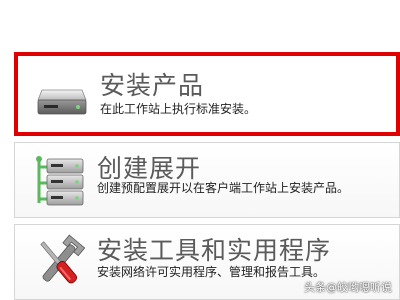 The height and width of the screenshot is (300, 400). Describe the element at coordinates (214, 250) in the screenshot. I see `install-tools-title: 安装工具和实用程序` at that location.